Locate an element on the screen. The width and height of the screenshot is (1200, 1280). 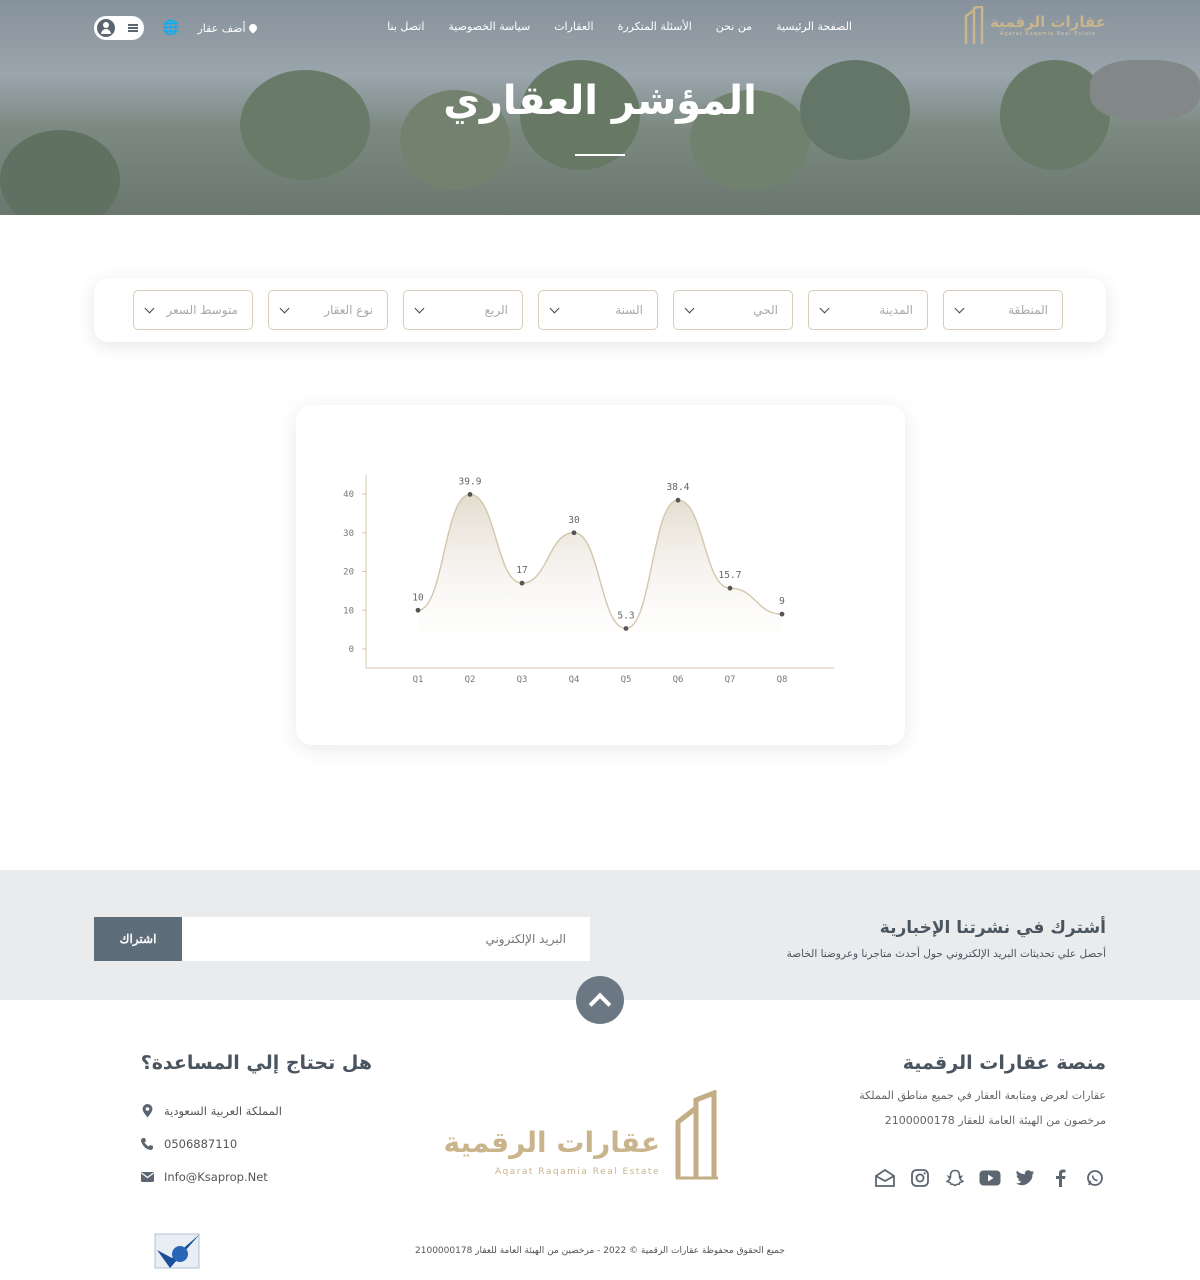
logo-subtitle: Aqarat Raqamia Real Estate is located at coordinates (1048, 34).